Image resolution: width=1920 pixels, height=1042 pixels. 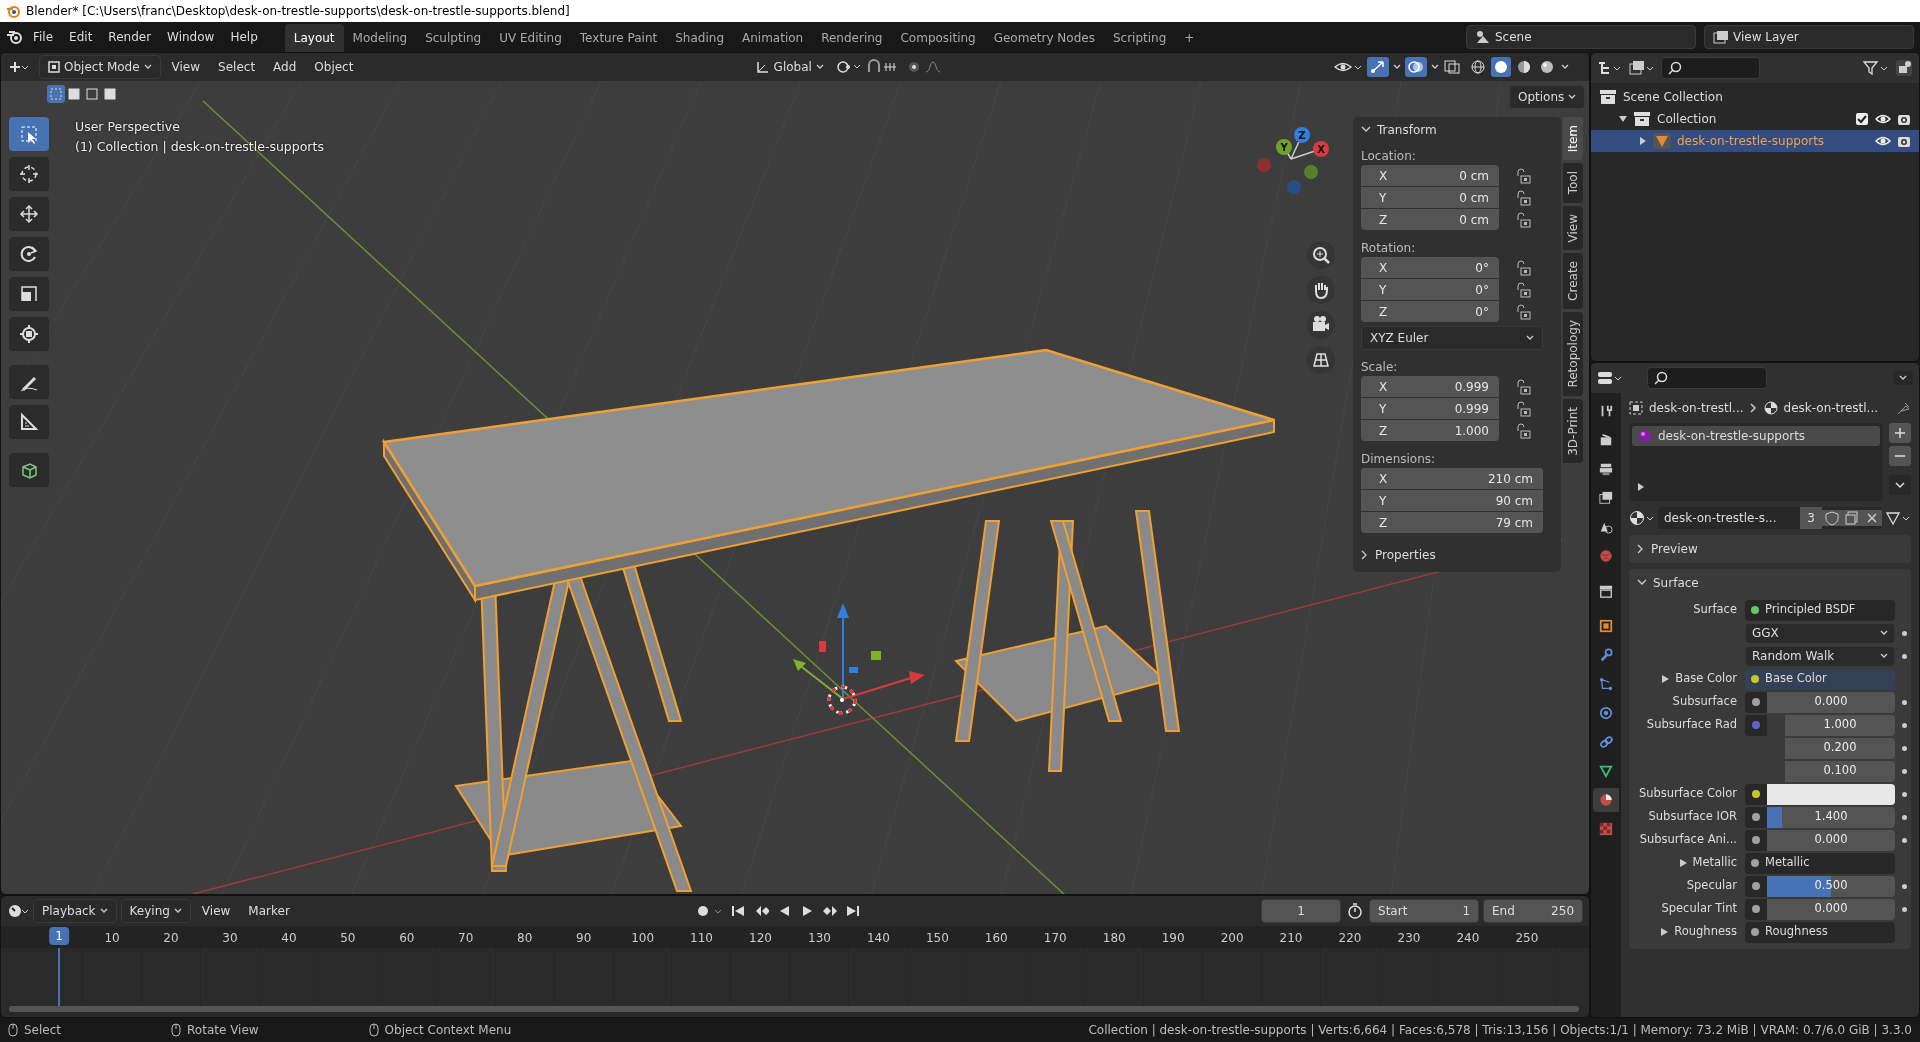 I want to click on number-field: 0.100, so click(x=1840, y=771).